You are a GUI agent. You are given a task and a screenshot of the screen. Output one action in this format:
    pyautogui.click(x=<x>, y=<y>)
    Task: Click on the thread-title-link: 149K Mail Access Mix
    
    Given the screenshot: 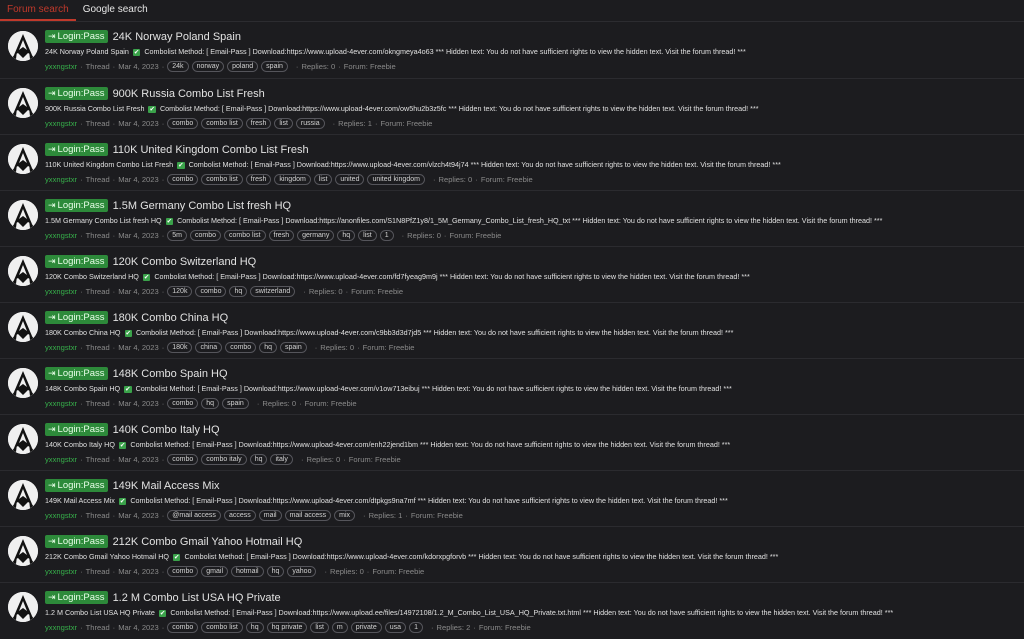 What is the action you would take?
    pyautogui.click(x=166, y=486)
    